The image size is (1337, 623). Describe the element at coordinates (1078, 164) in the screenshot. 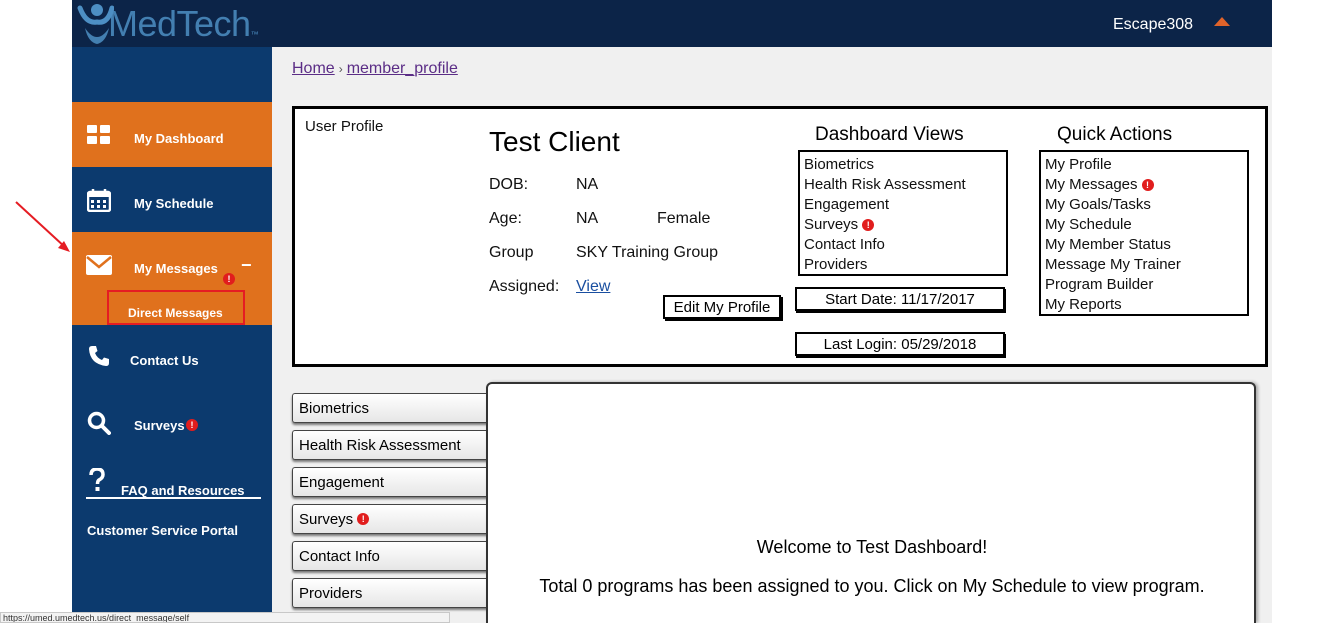

I see `list-item-label: My Profile` at that location.